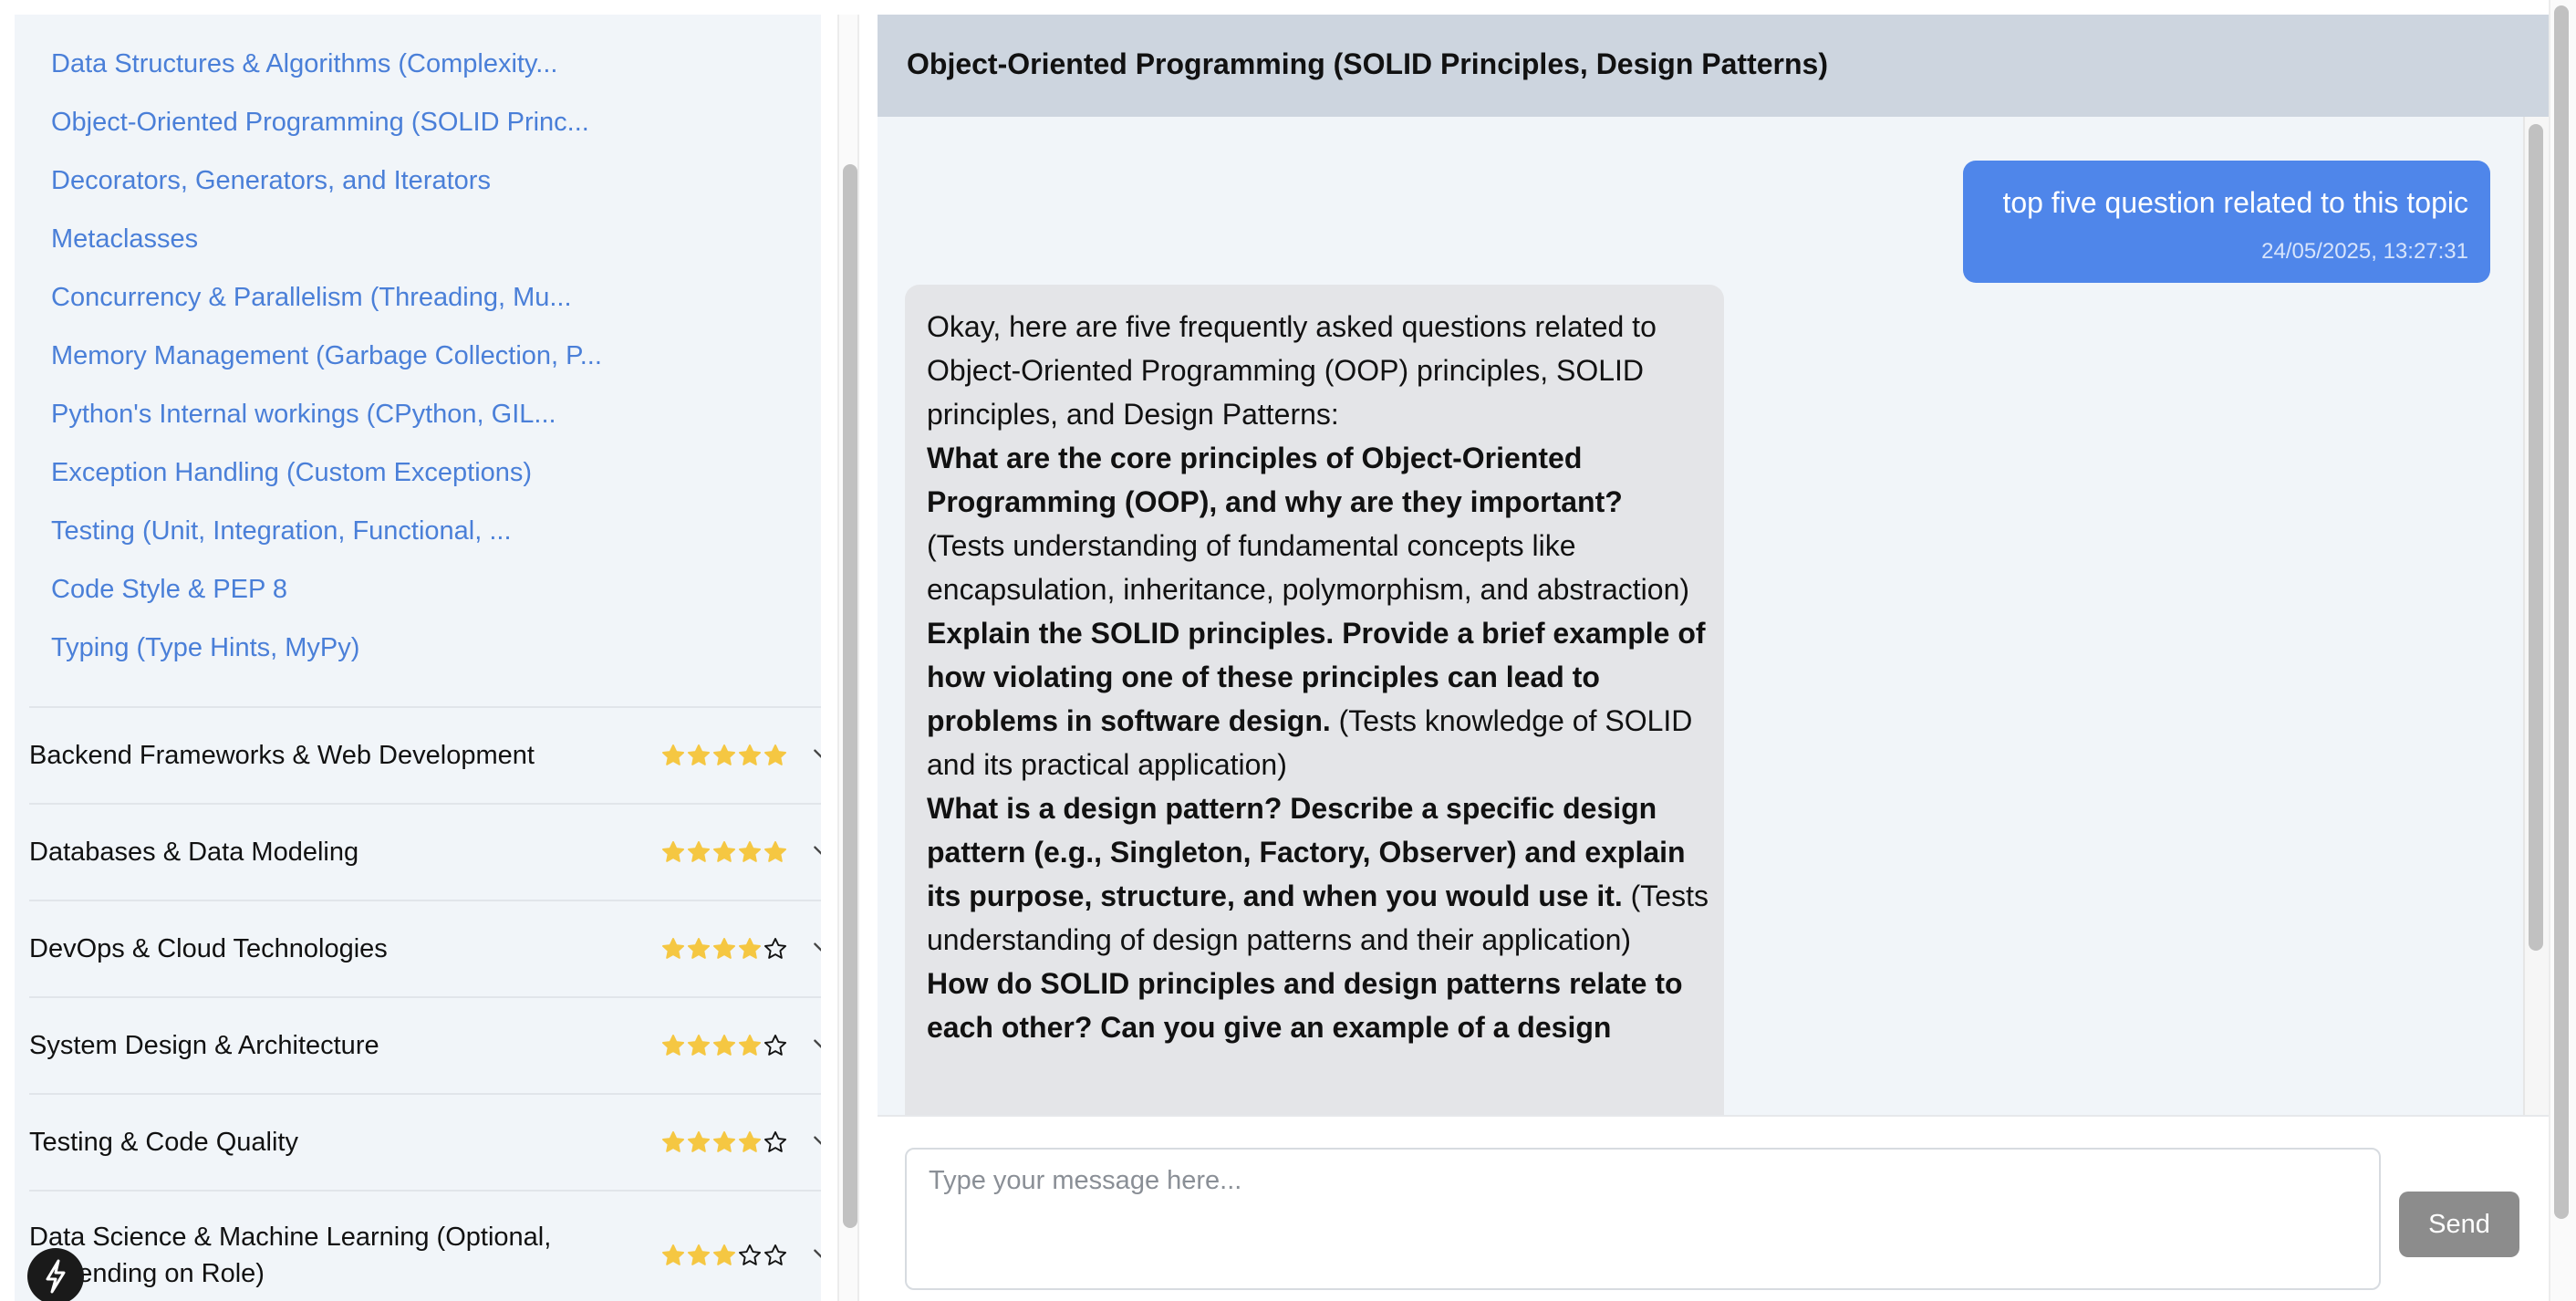 The height and width of the screenshot is (1301, 2576). I want to click on bolt-icon, so click(56, 1274).